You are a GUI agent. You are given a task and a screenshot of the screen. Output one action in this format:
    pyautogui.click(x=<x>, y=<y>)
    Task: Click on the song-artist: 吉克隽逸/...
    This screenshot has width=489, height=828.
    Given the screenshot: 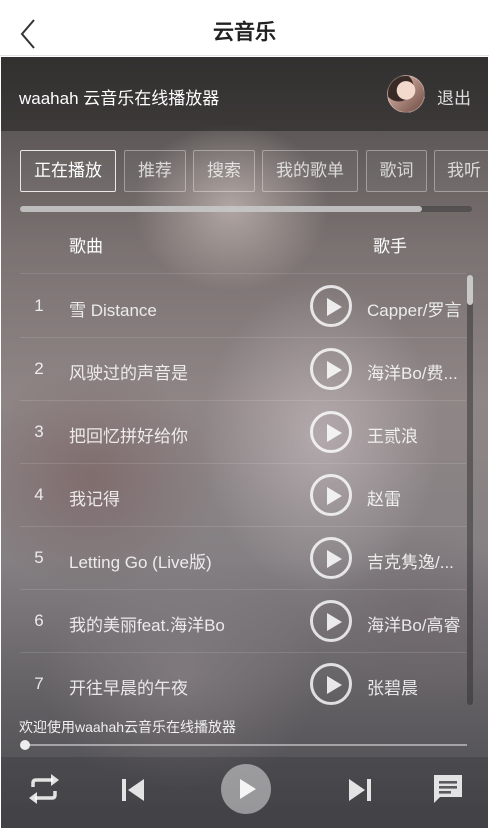 What is the action you would take?
    pyautogui.click(x=410, y=562)
    